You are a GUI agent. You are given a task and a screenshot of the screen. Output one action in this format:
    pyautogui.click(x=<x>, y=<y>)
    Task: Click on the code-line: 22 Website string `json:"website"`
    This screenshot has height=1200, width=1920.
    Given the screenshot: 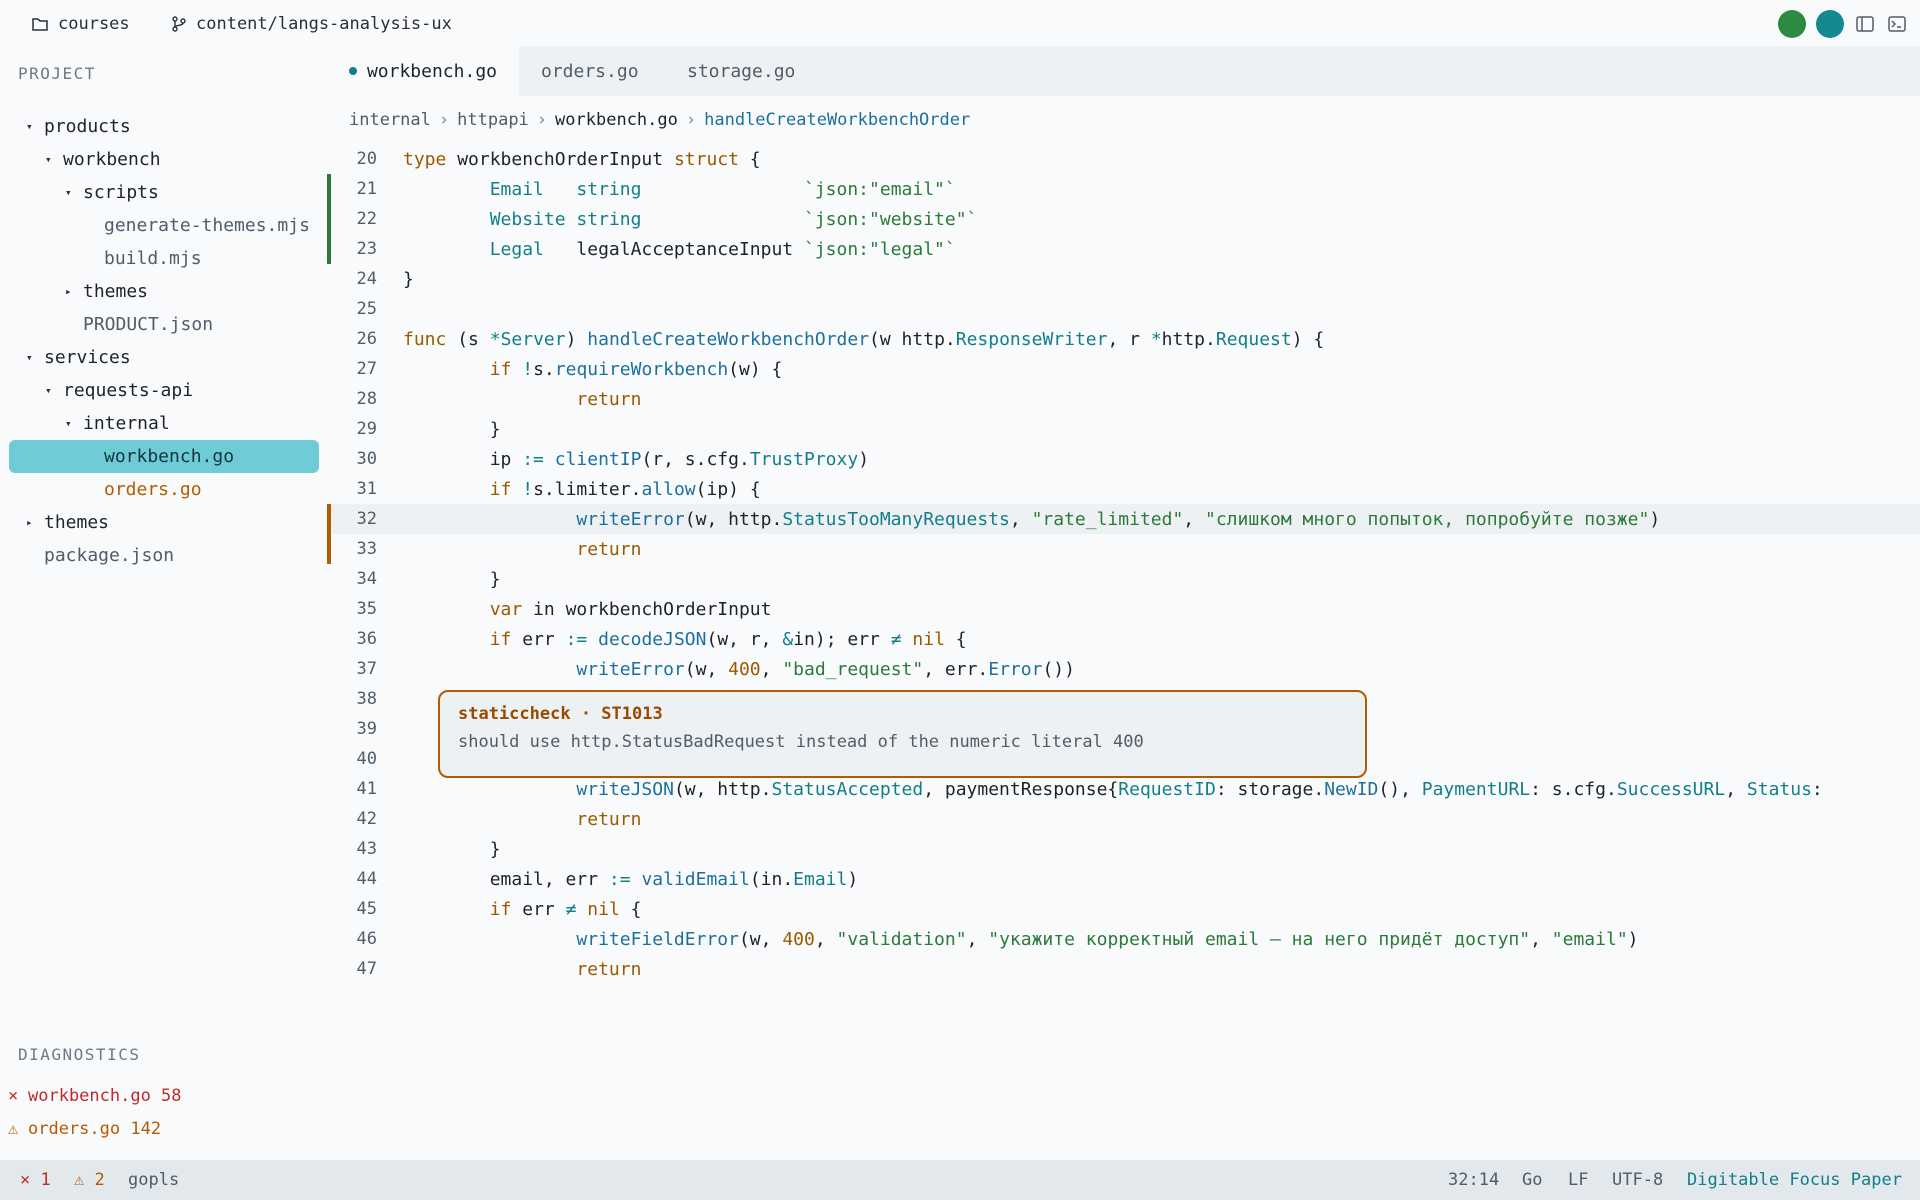 What is the action you would take?
    pyautogui.click(x=1123, y=219)
    